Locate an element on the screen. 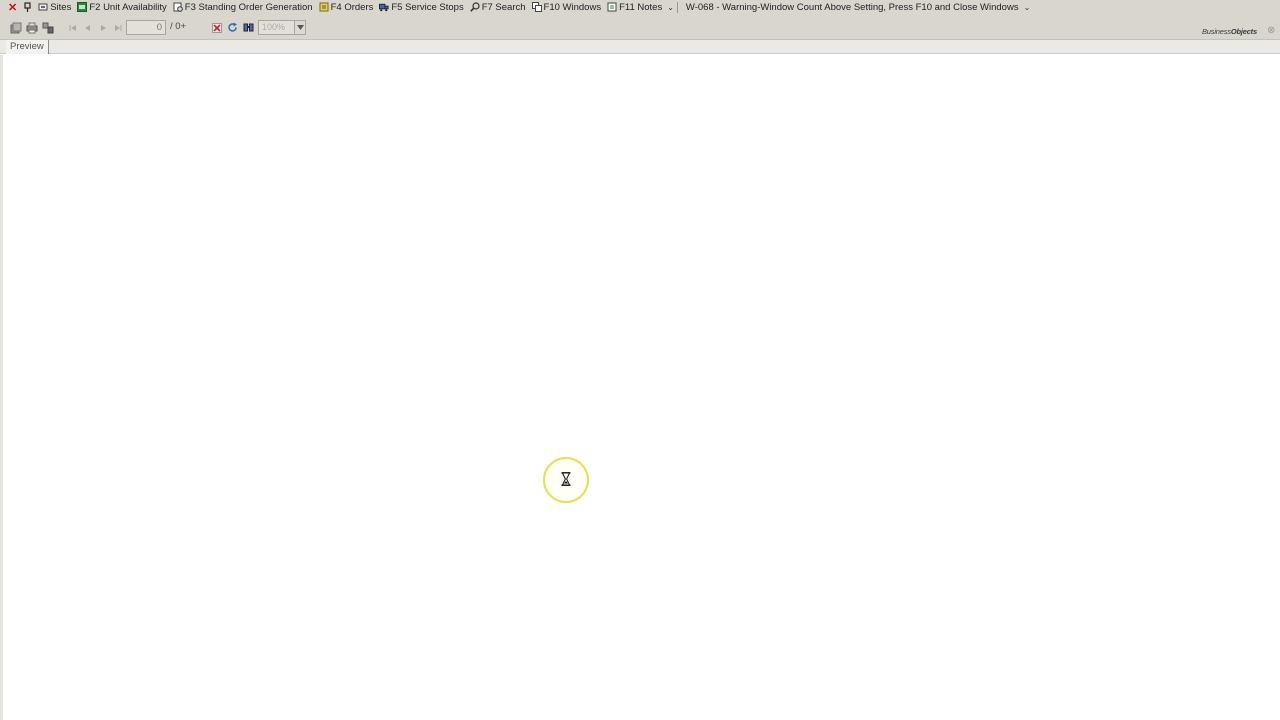 The image size is (1280, 720). service-stops-icon is located at coordinates (384, 7).